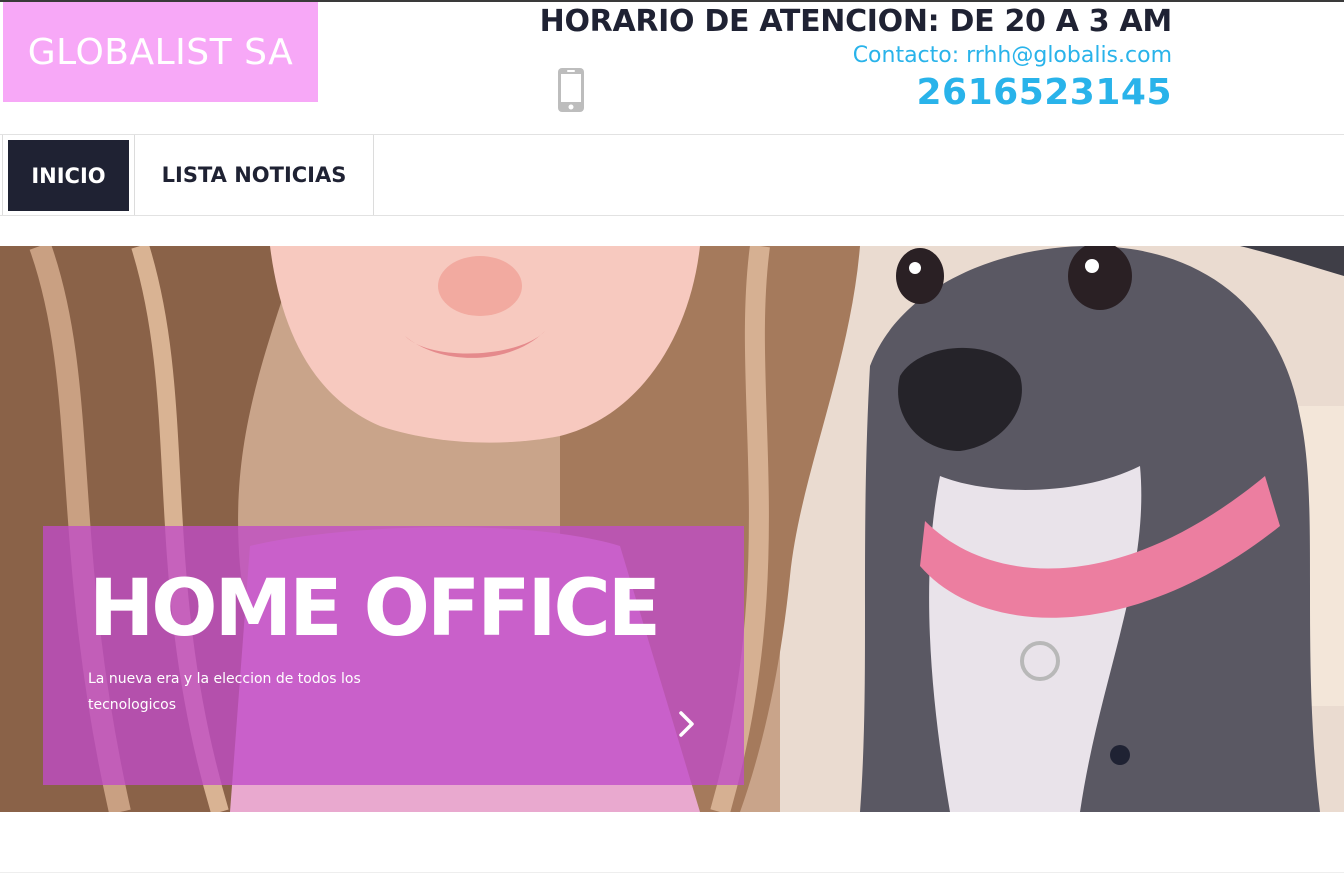 This screenshot has width=1344, height=891. I want to click on nav-item-inicio: INICIO, so click(68, 175).